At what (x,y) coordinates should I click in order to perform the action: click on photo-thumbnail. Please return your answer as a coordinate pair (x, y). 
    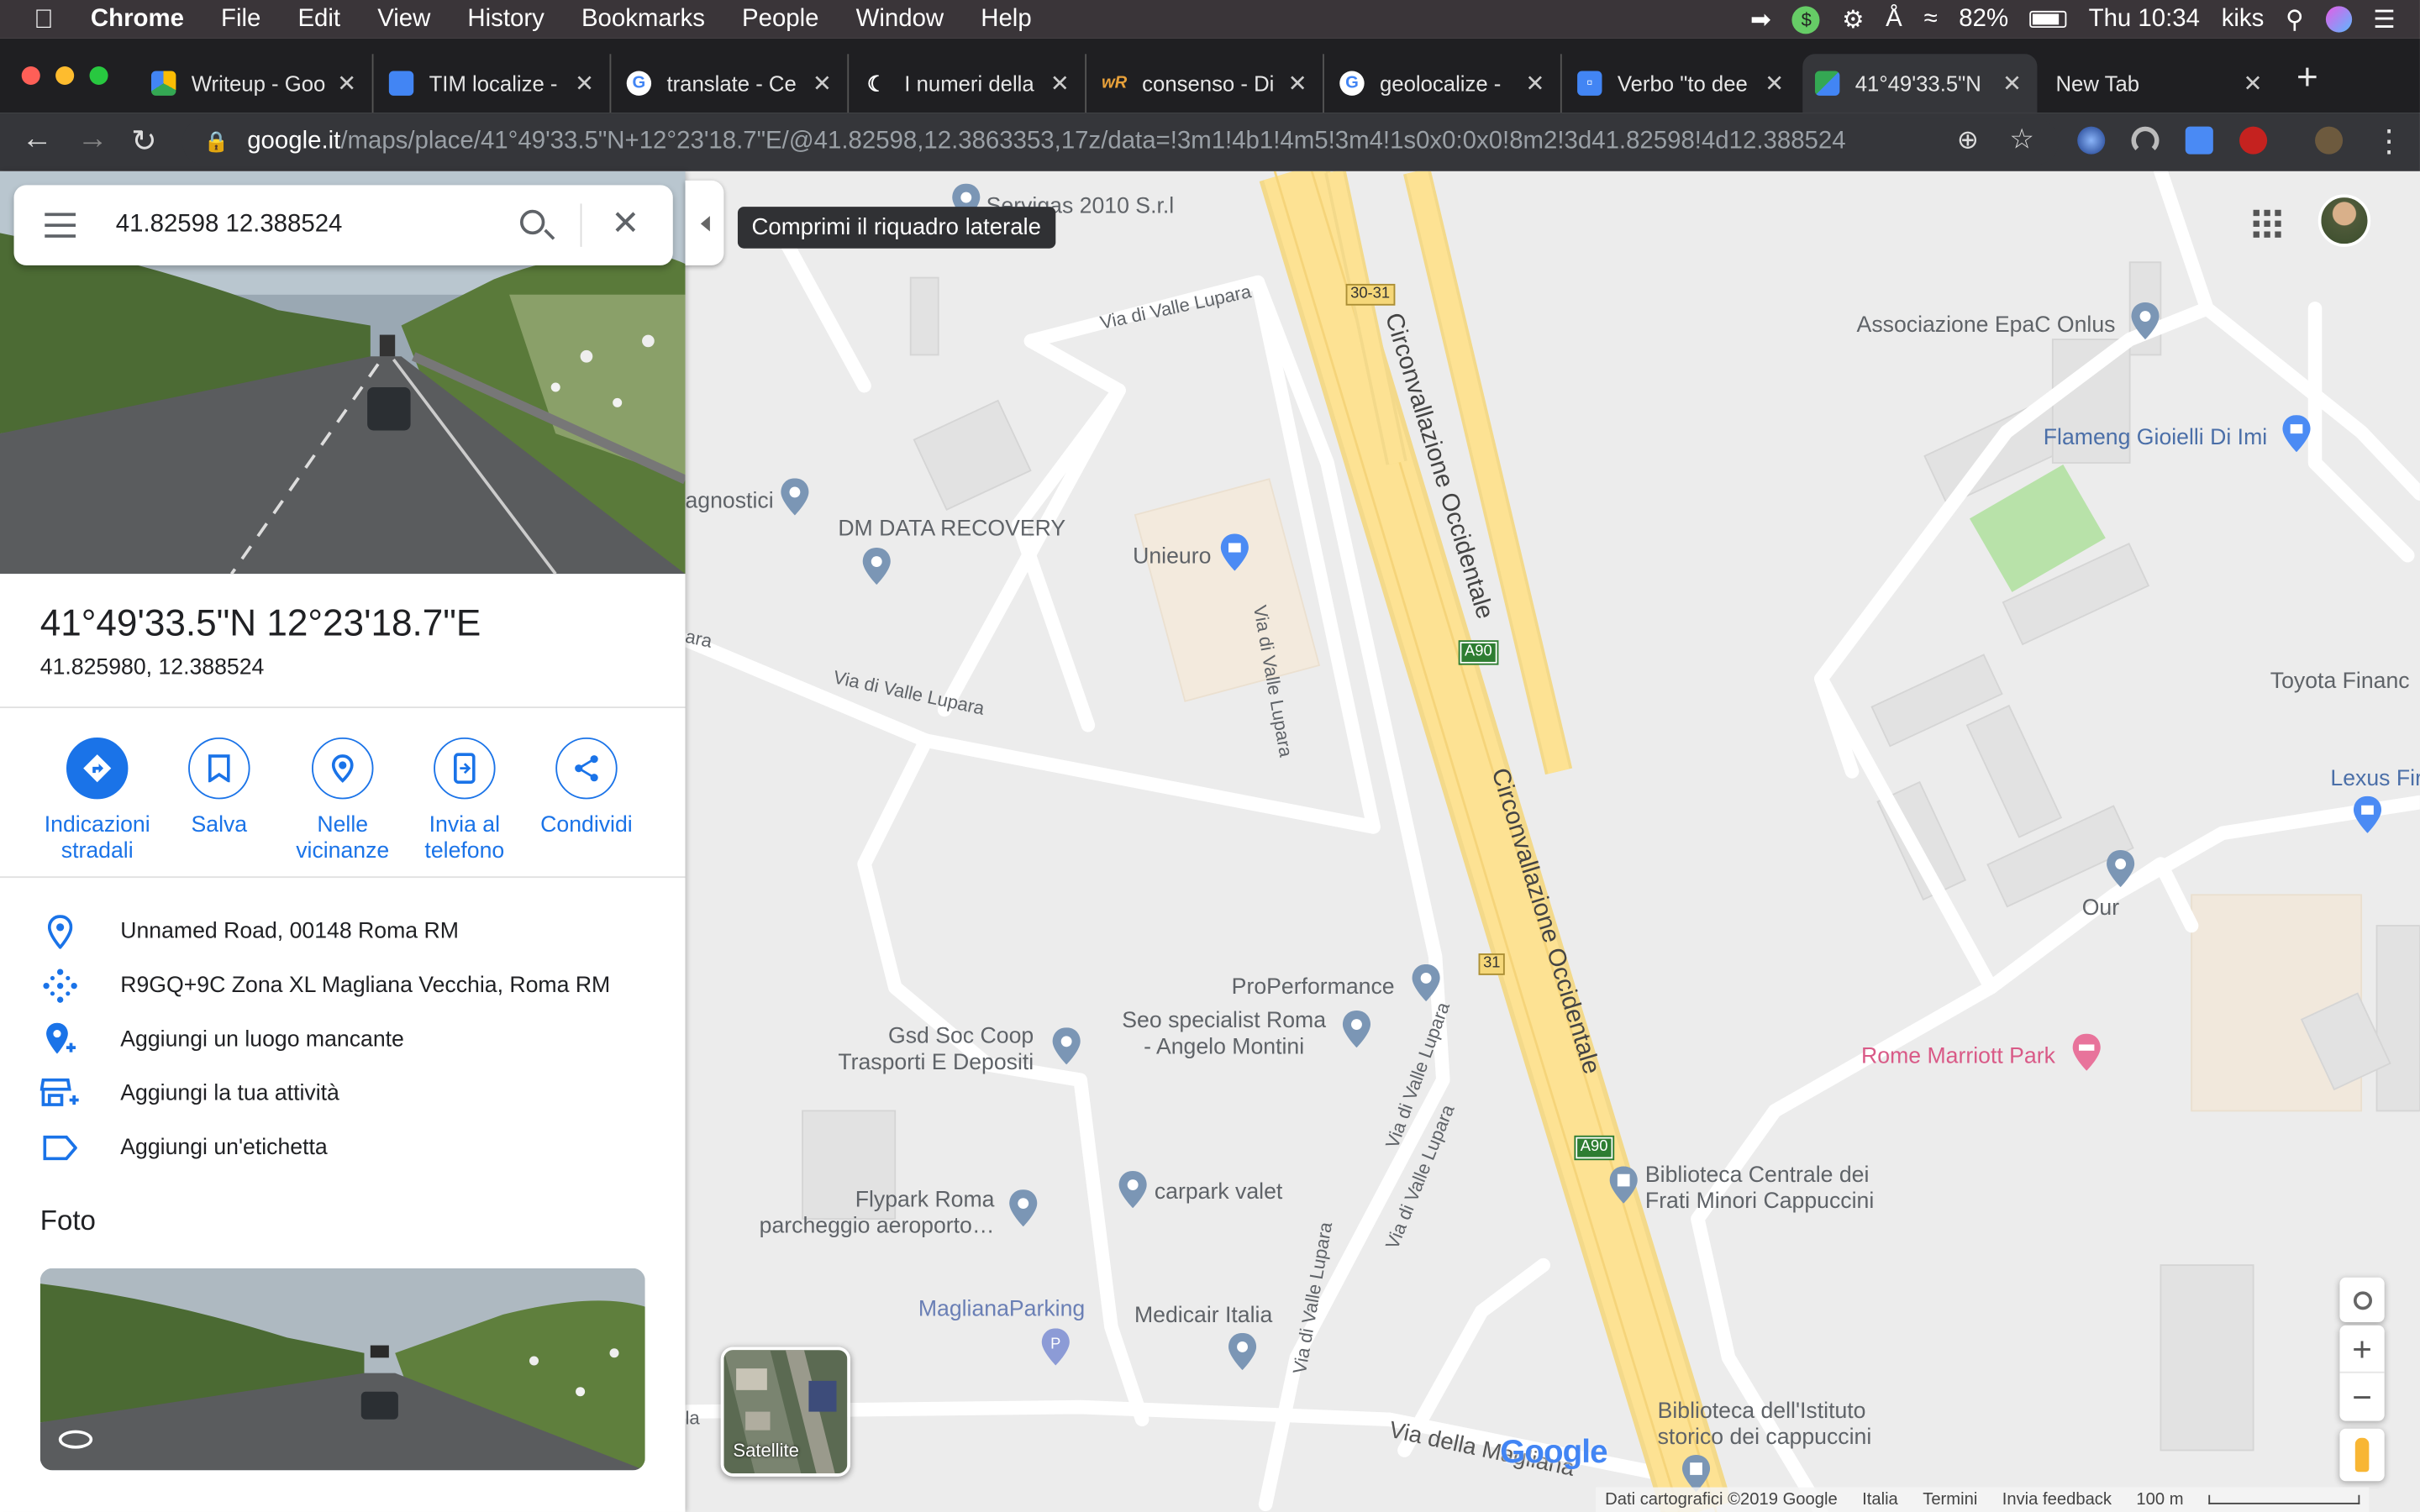
    Looking at the image, I should click on (342, 1369).